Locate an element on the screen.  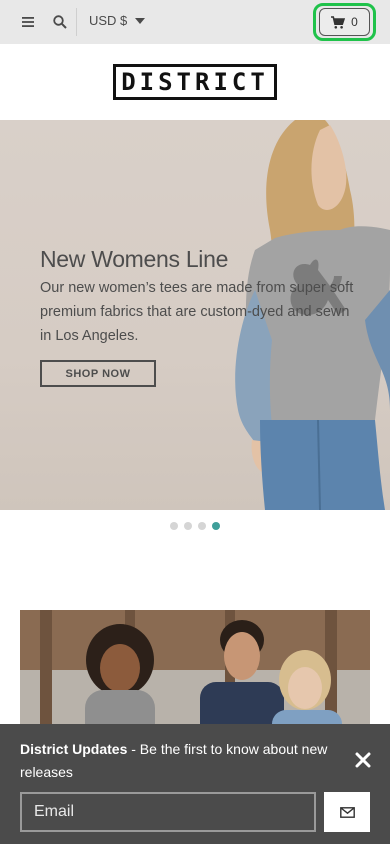
cart-button-inner: 0 is located at coordinates (344, 22).